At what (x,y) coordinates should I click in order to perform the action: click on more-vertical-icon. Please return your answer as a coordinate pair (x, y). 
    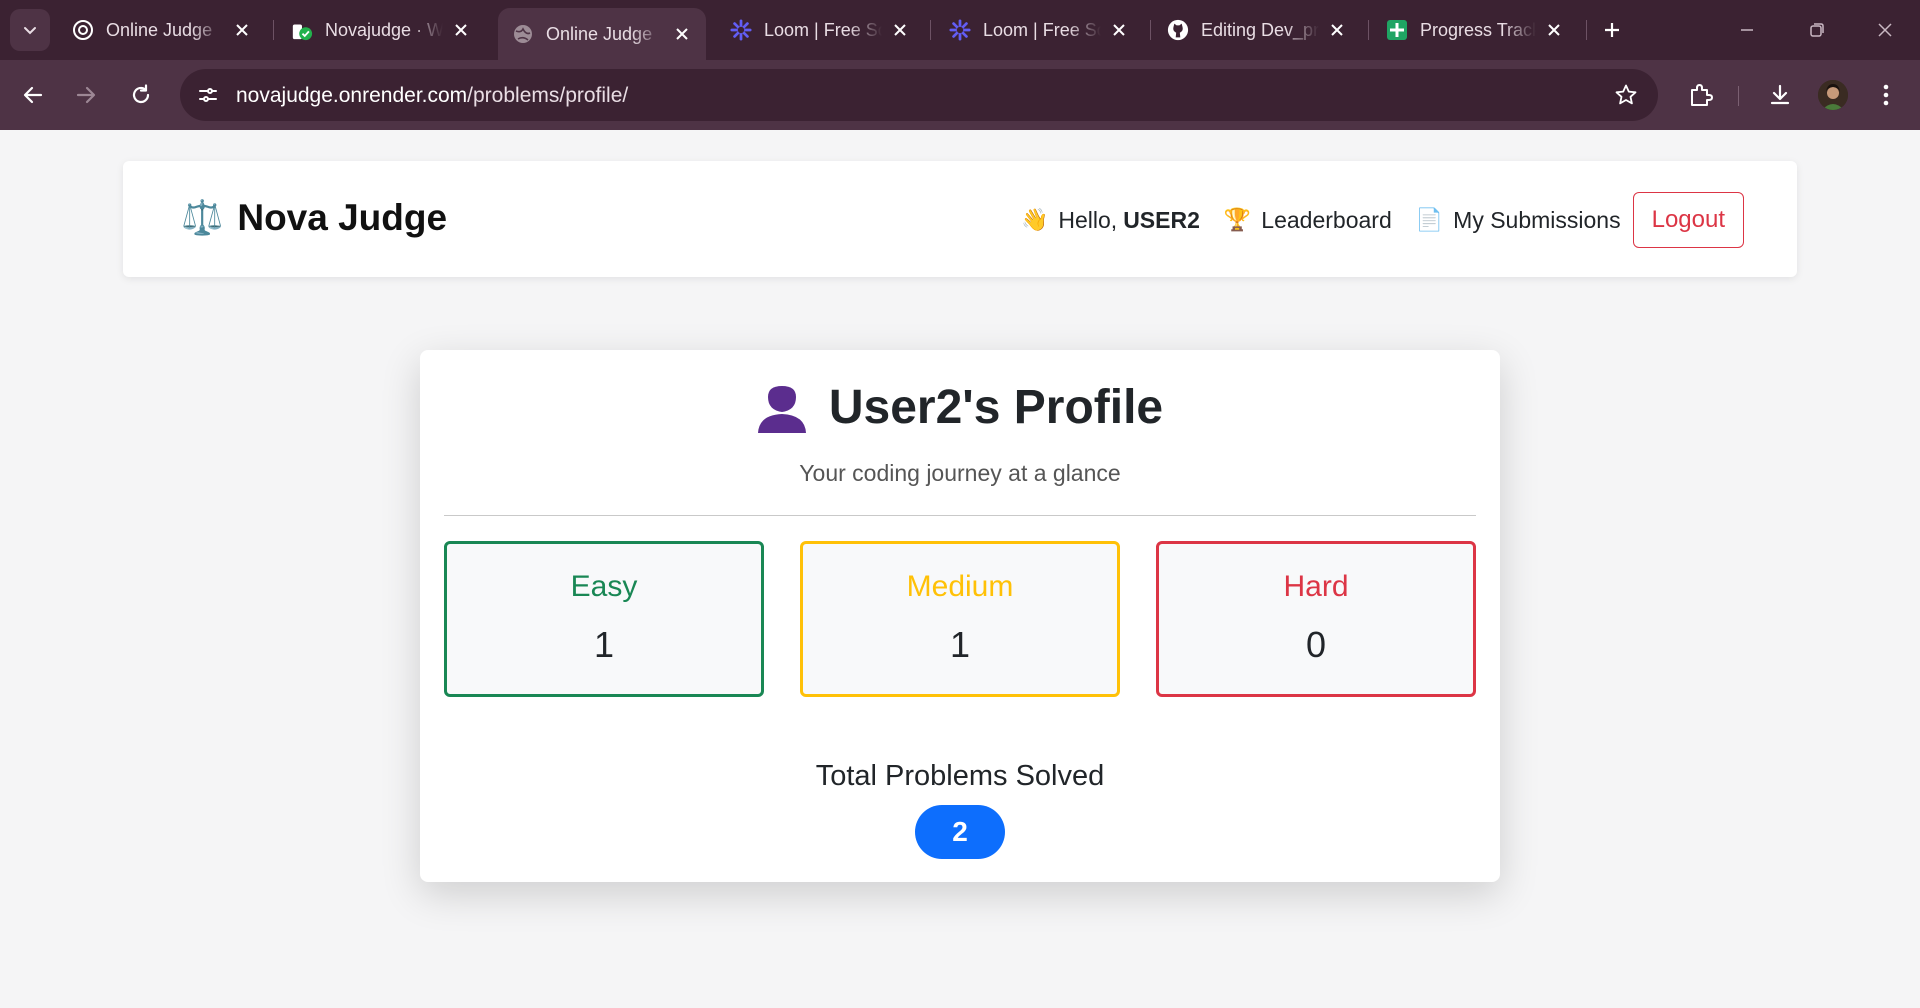
    Looking at the image, I should click on (1886, 95).